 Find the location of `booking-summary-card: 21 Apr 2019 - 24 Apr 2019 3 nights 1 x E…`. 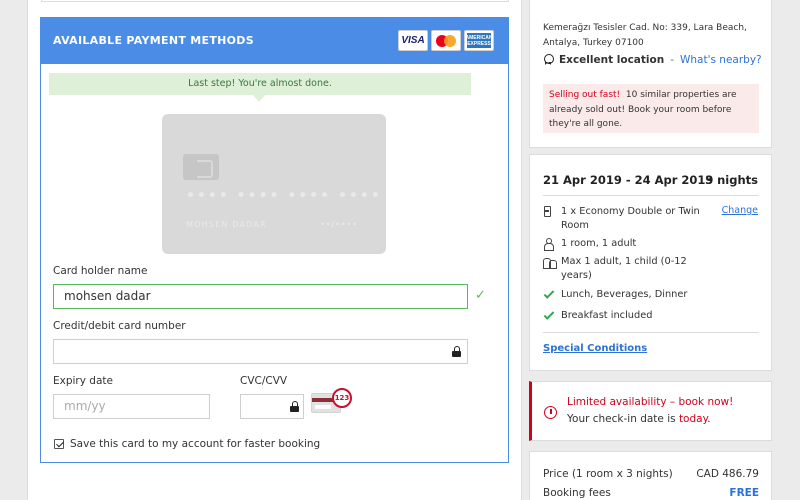

booking-summary-card: 21 Apr 2019 - 24 Apr 2019 3 nights 1 x E… is located at coordinates (650, 262).